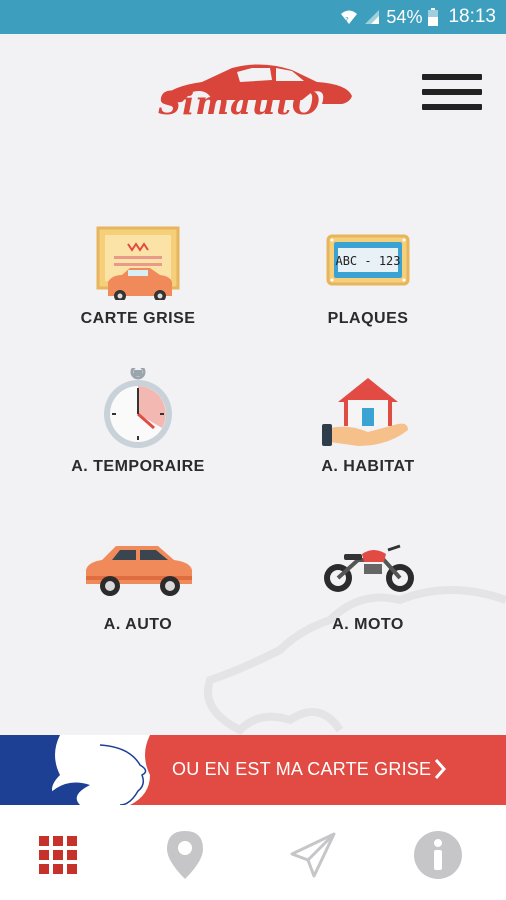 This screenshot has width=506, height=900. I want to click on house-in-hand-icon, so click(365, 412).